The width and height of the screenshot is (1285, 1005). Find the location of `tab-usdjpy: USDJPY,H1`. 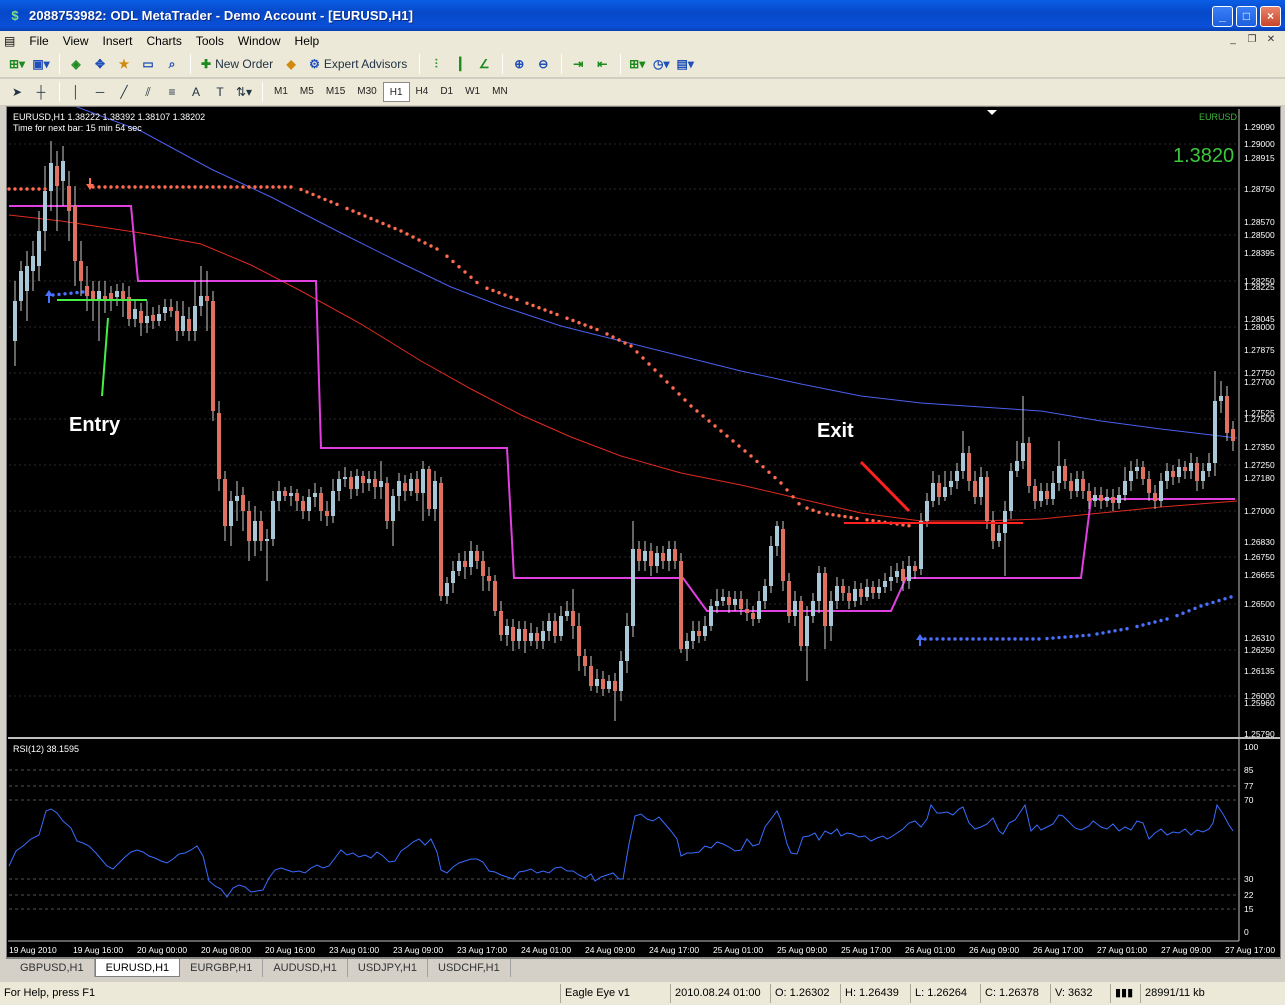

tab-usdjpy: USDJPY,H1 is located at coordinates (388, 968).